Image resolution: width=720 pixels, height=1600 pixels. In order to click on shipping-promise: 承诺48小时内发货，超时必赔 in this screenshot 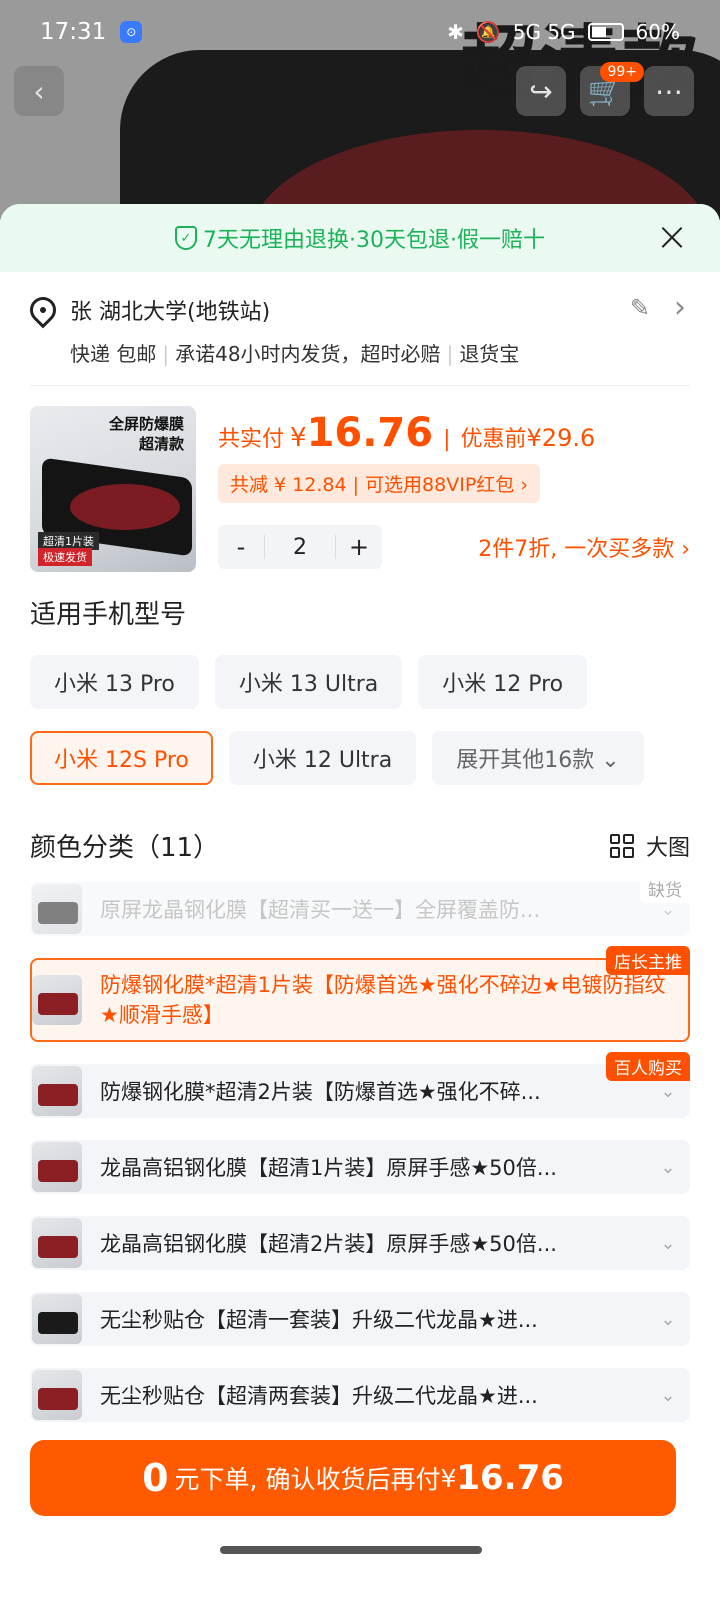, I will do `click(308, 354)`.